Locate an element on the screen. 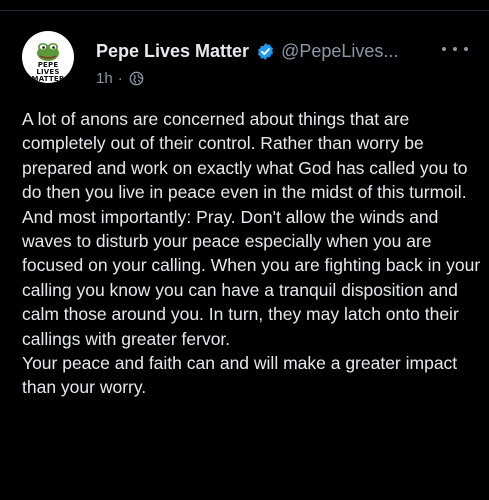 This screenshot has height=500, width=489. avatar: PEPE LIVES MATTER is located at coordinates (48, 57).